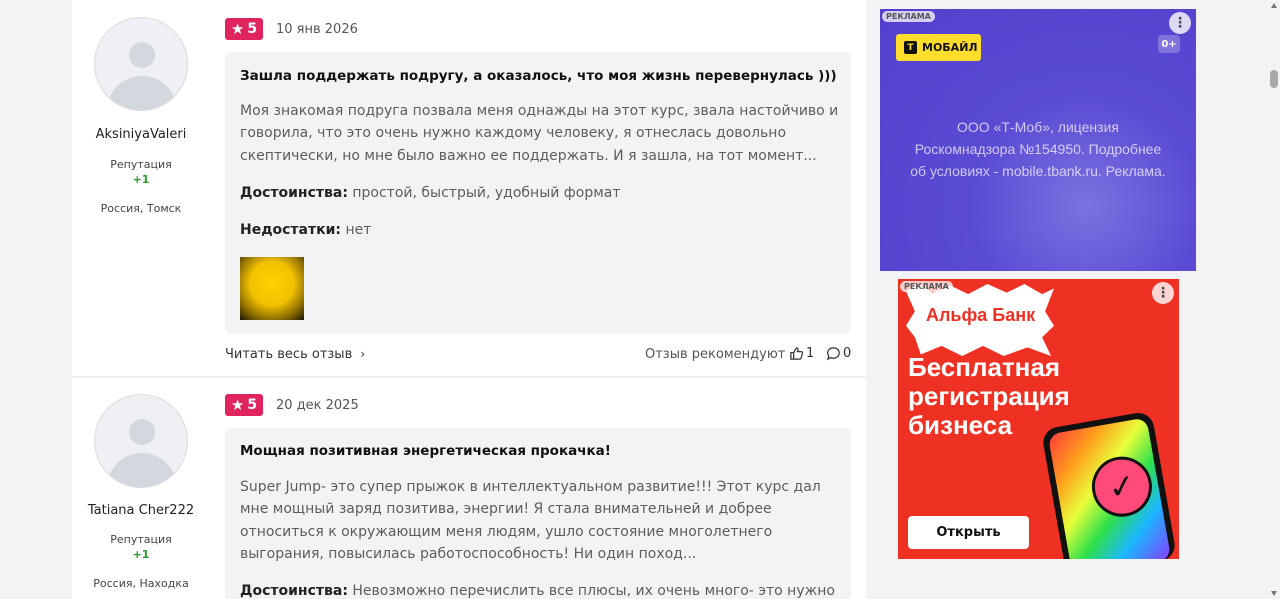  What do you see at coordinates (1274, 5) in the screenshot?
I see `scroll-up-arrow-icon` at bounding box center [1274, 5].